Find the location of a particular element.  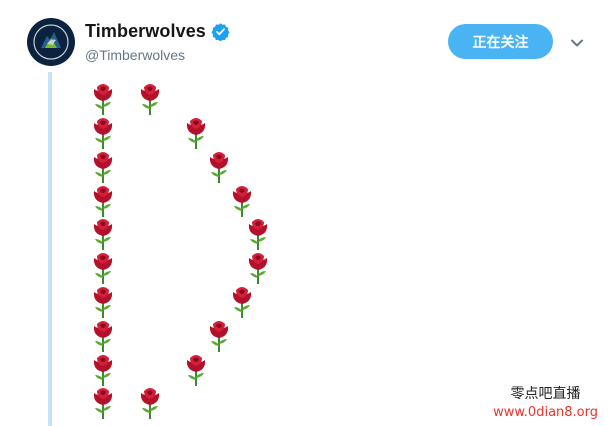

user-handle: @Timberwolves is located at coordinates (135, 55).